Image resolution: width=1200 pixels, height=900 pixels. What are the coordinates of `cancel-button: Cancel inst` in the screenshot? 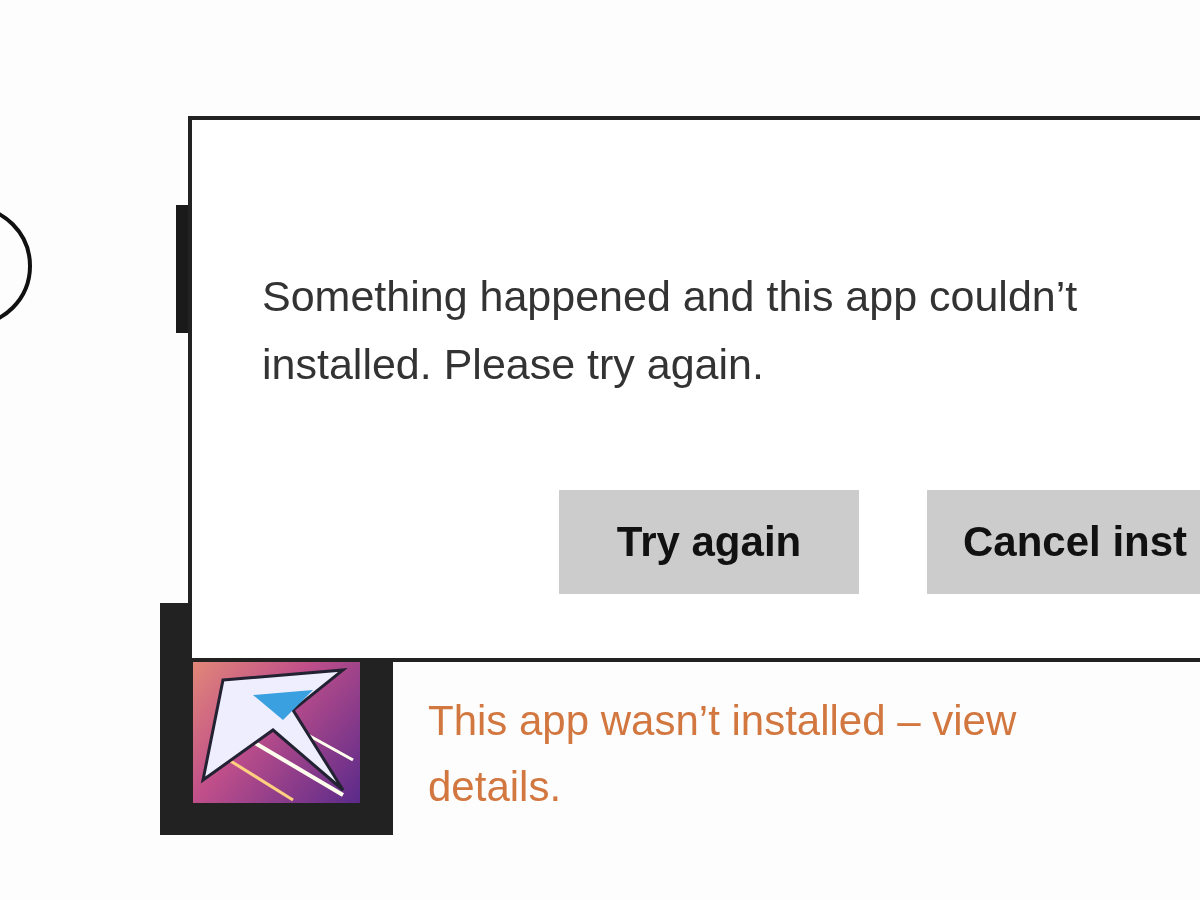 It's located at (1063, 542).